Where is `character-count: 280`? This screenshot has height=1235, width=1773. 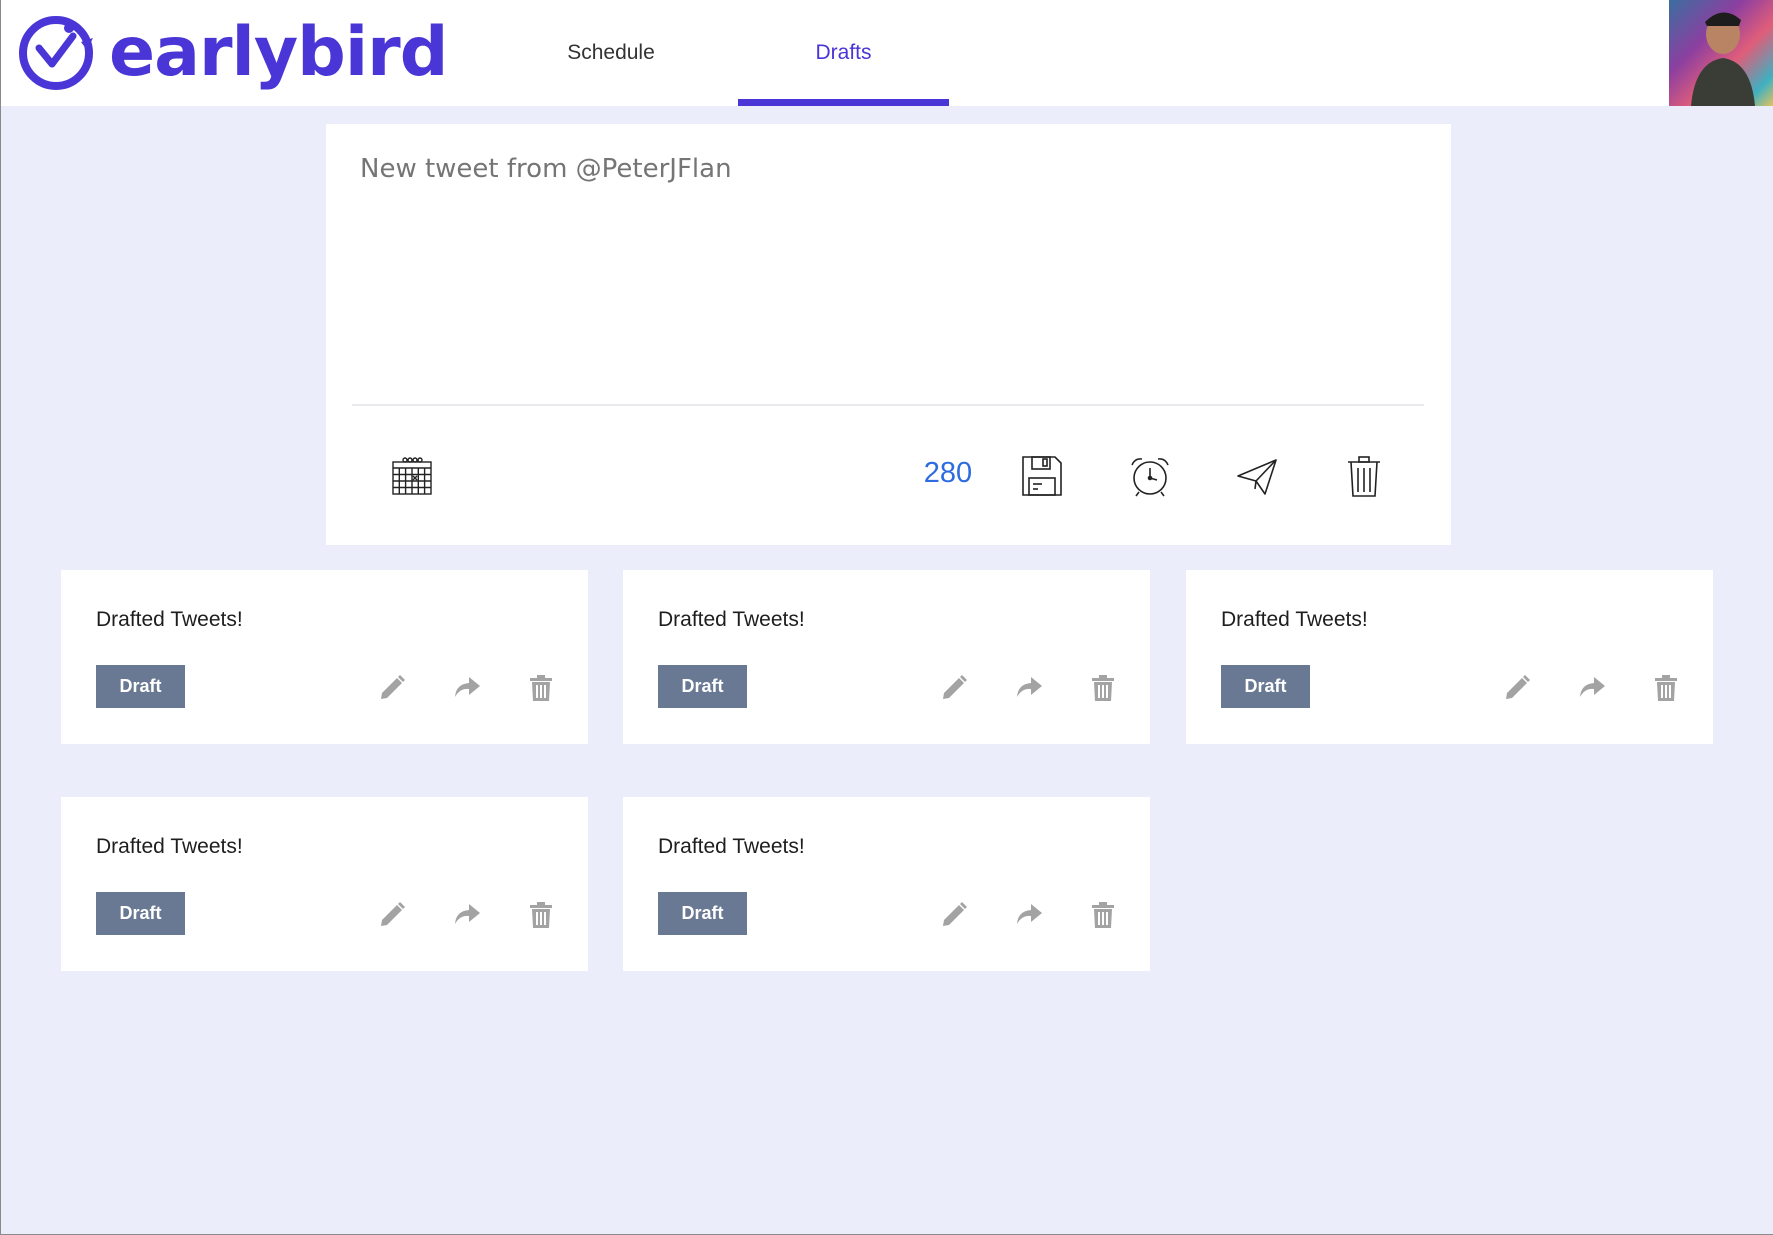 character-count: 280 is located at coordinates (948, 473).